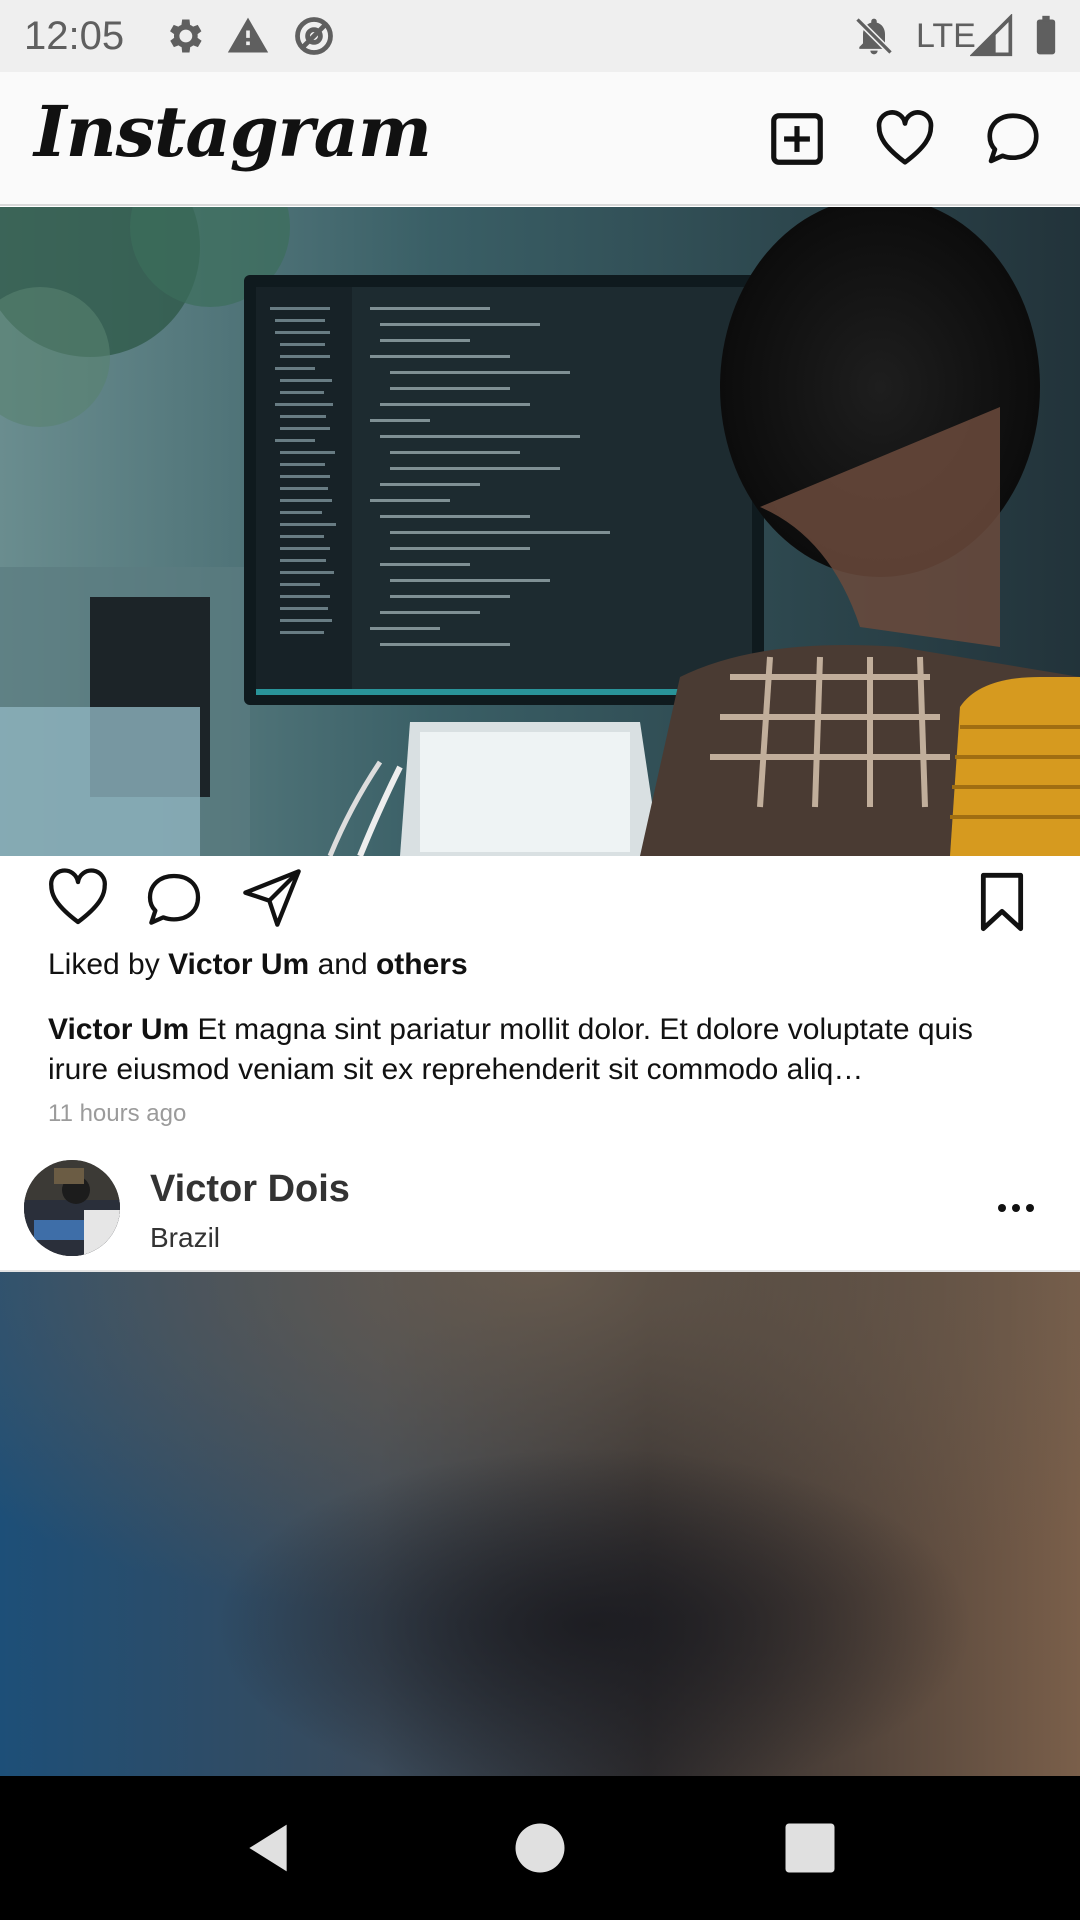 This screenshot has height=1920, width=1080. Describe the element at coordinates (991, 35) in the screenshot. I see `signal-icon` at that location.